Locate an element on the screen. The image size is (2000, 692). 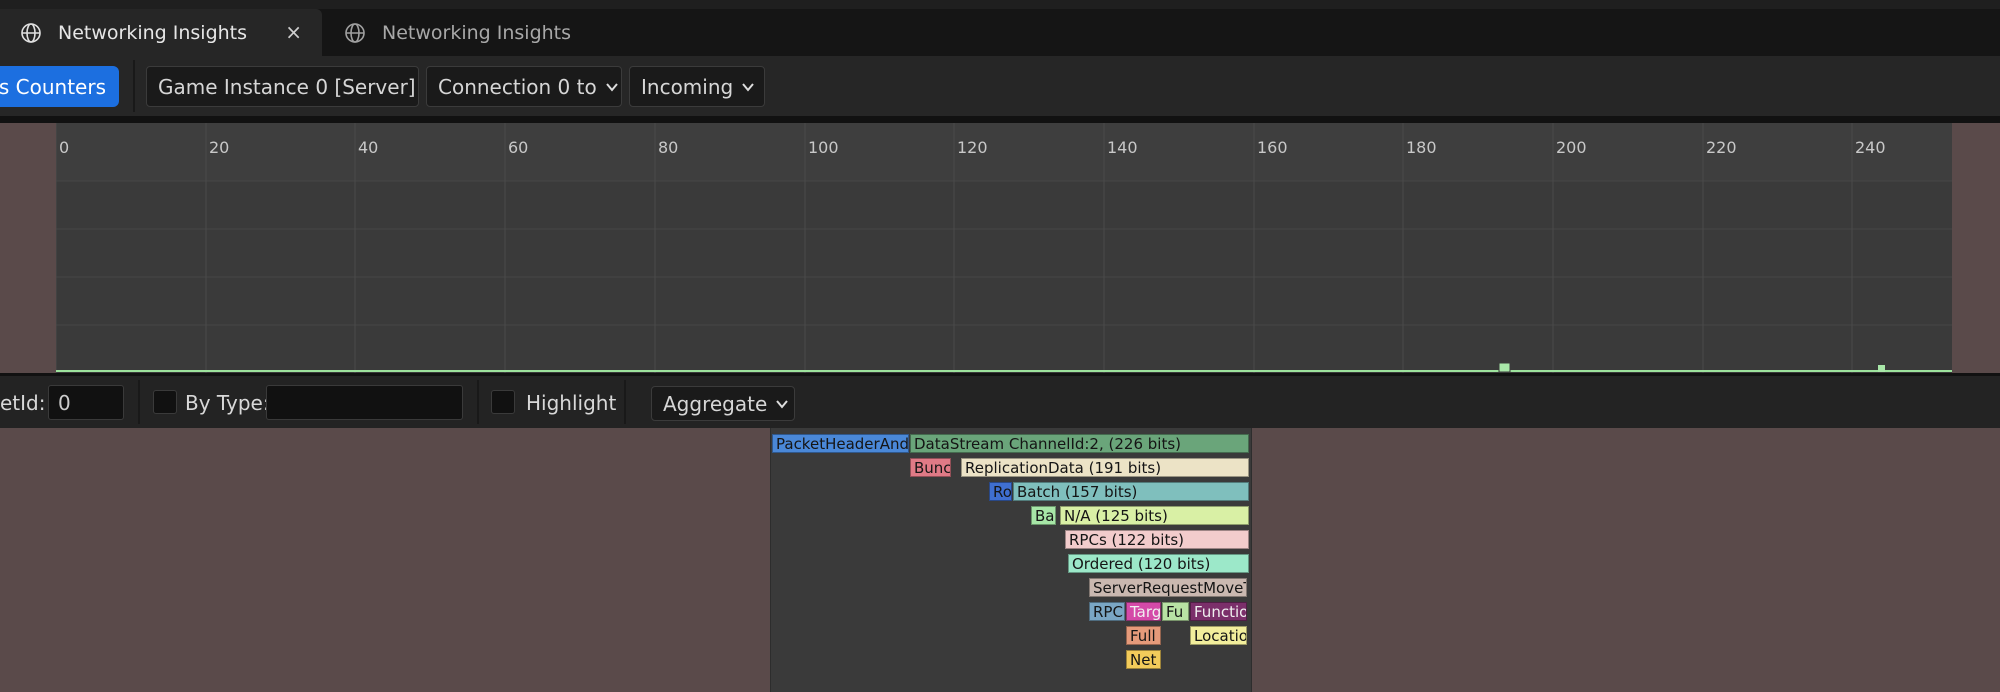
x-tick-label: 0 is located at coordinates (64, 147).